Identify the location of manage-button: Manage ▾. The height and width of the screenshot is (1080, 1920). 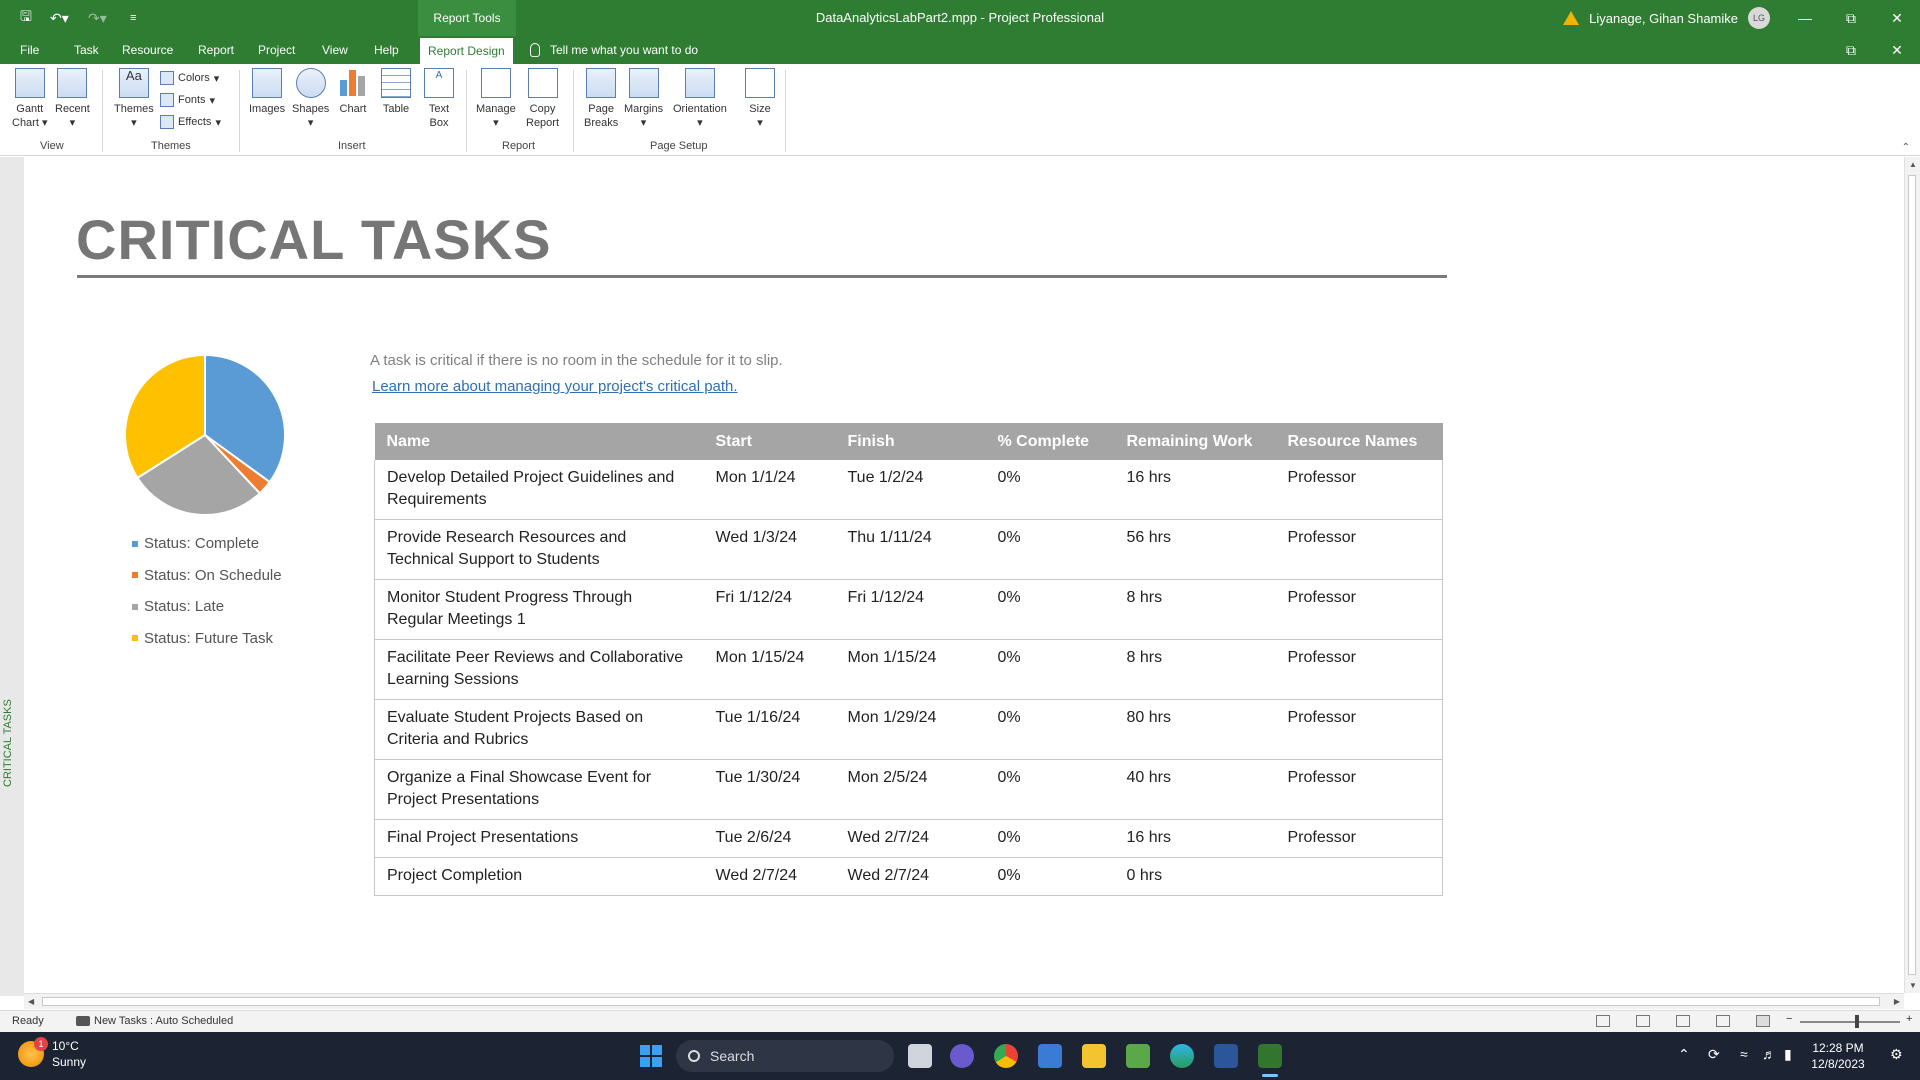
(496, 99).